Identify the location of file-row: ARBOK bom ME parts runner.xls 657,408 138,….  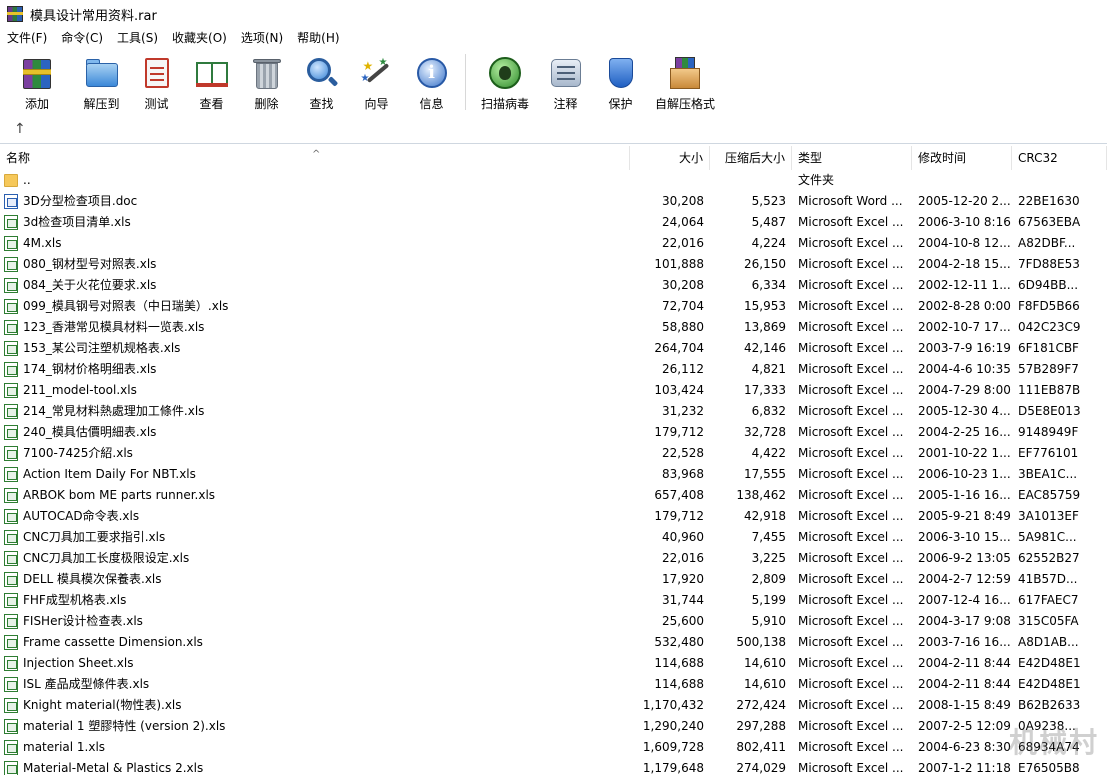
(553, 495).